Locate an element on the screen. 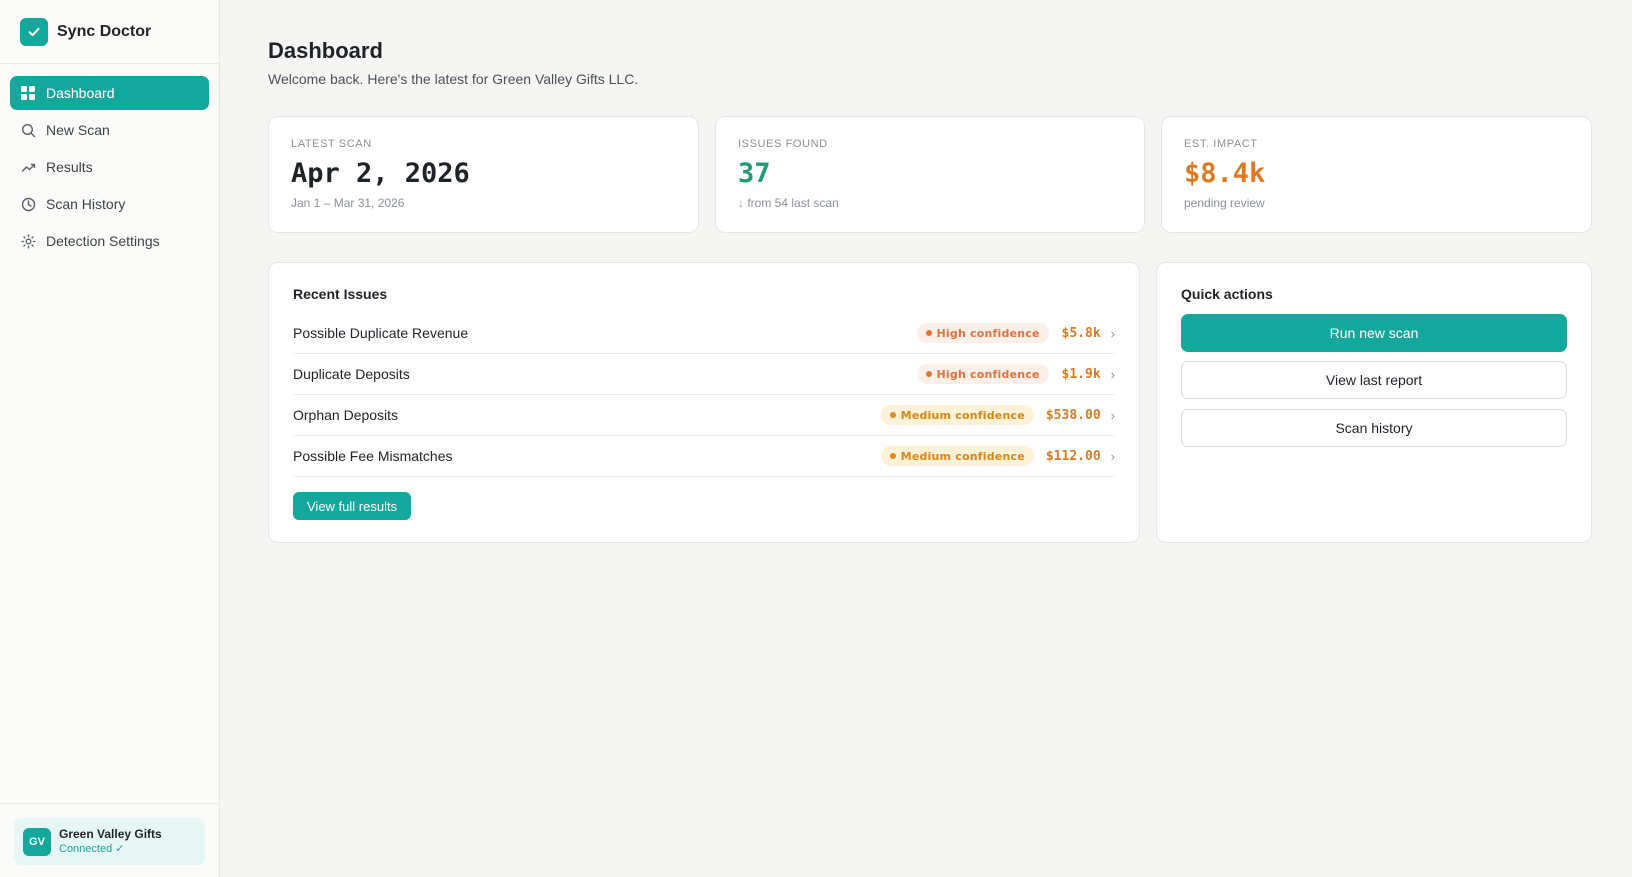  sidebar-item-detection-settings: Detection Settings is located at coordinates (109, 241).